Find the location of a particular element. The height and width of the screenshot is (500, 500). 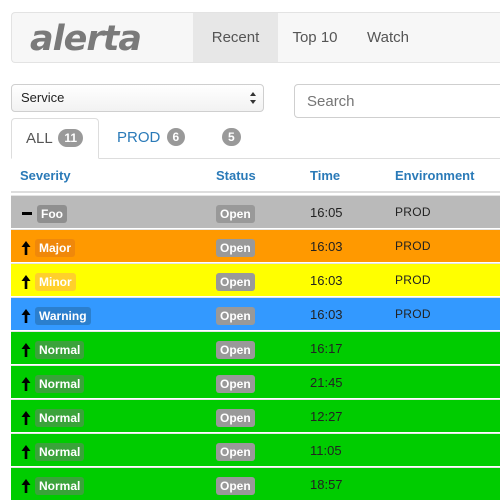

alert-row: Normal Open 16:17 is located at coordinates (255, 347).